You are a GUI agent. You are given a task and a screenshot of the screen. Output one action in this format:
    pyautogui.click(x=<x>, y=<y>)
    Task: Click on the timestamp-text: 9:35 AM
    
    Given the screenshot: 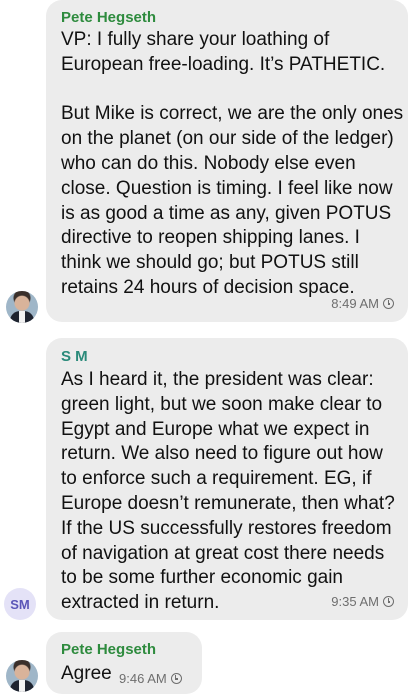 What is the action you would take?
    pyautogui.click(x=355, y=601)
    